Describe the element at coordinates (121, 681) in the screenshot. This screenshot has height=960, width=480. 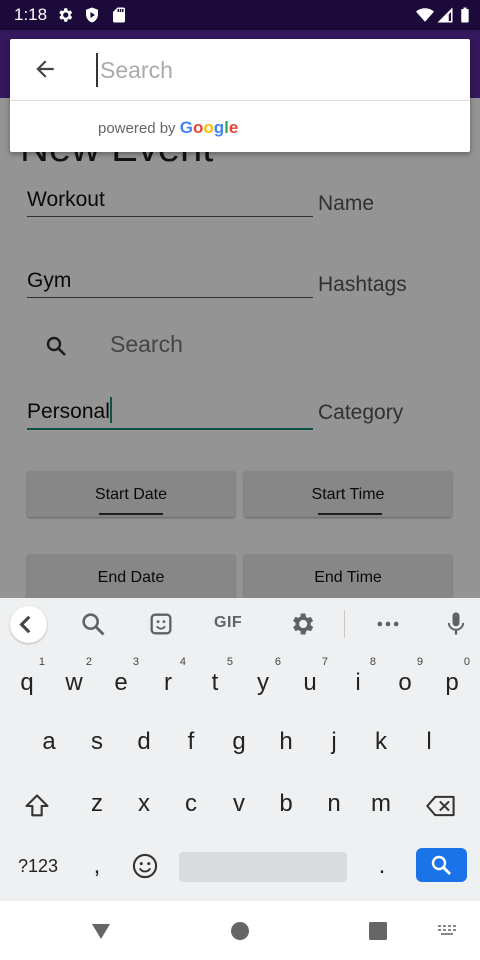
I see `key-e: e3` at that location.